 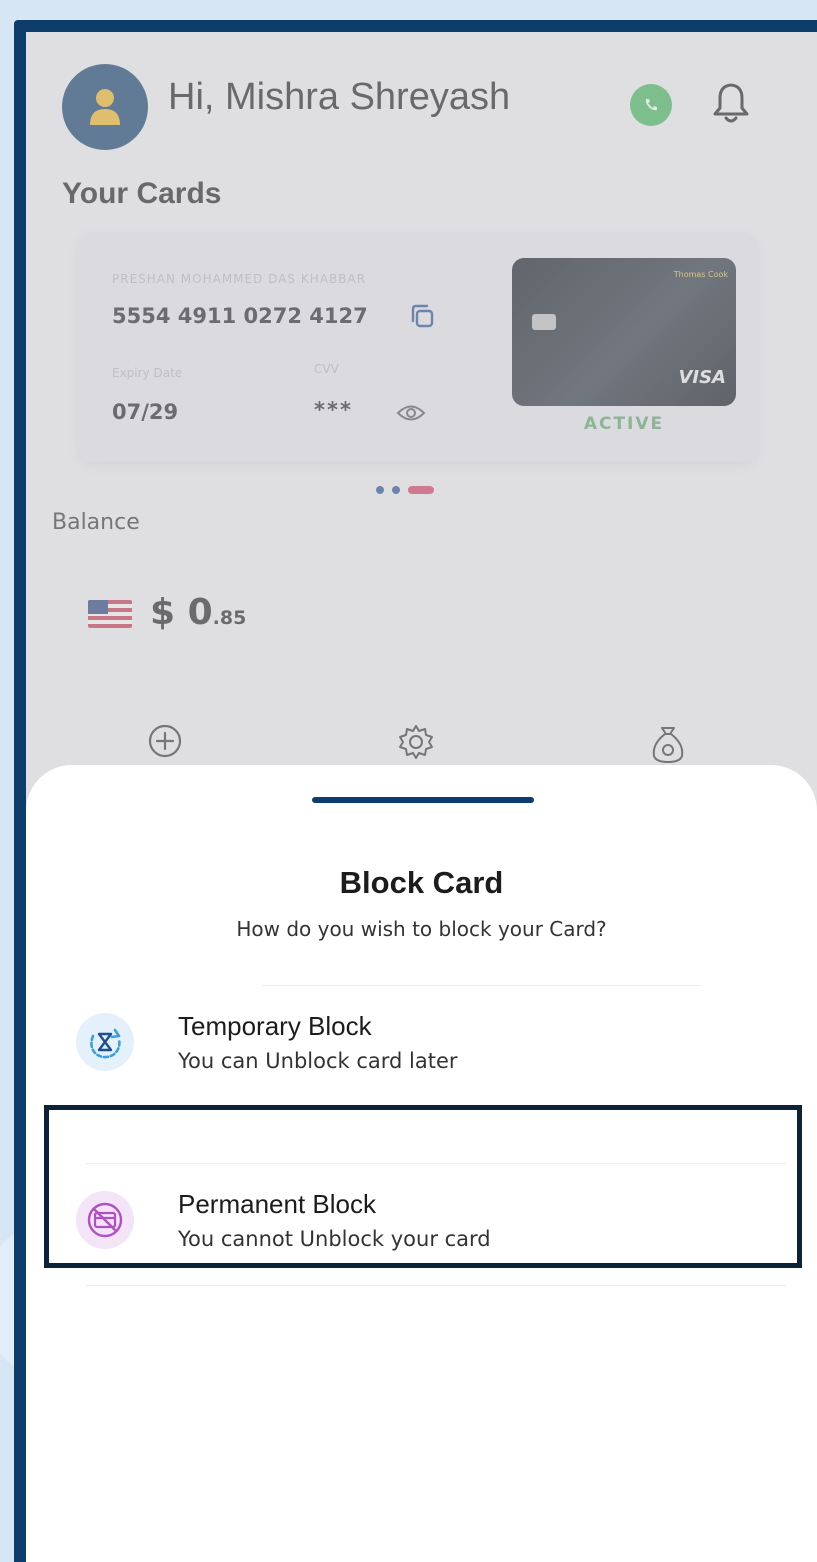 I want to click on avatar, so click(x=105, y=107).